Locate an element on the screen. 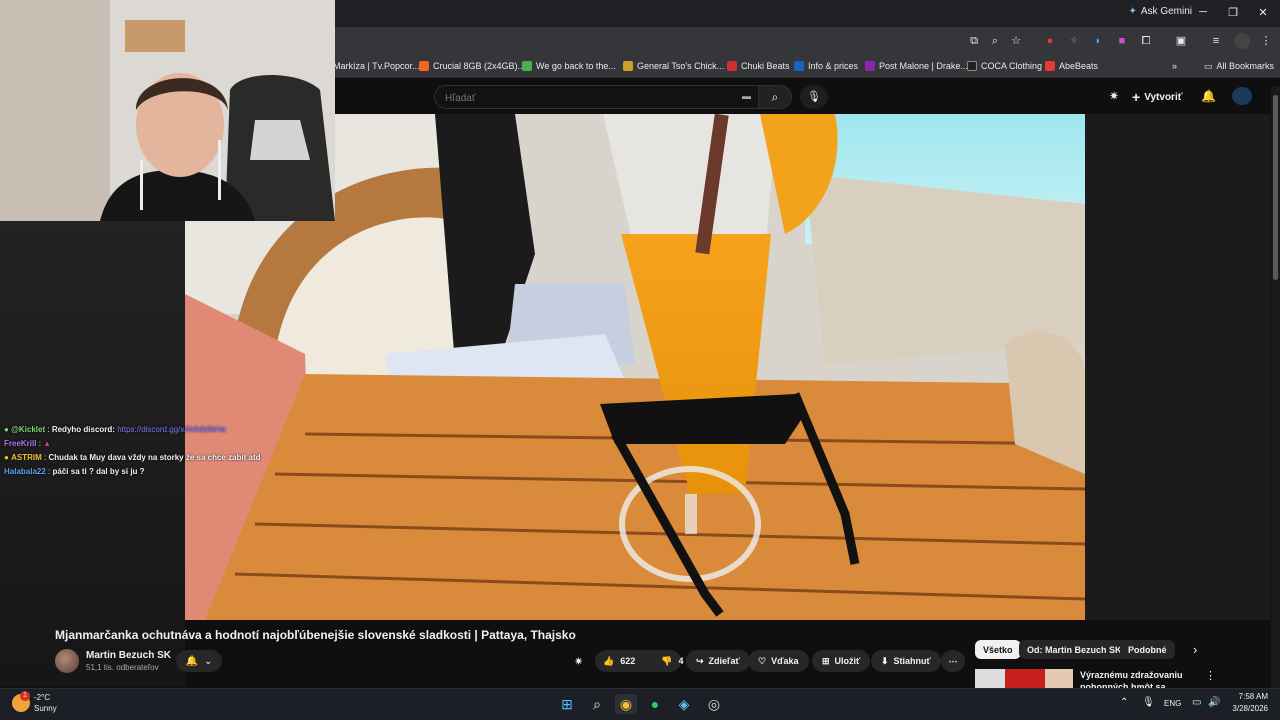  bookmark-label: AbeBeats is located at coordinates (1079, 66).